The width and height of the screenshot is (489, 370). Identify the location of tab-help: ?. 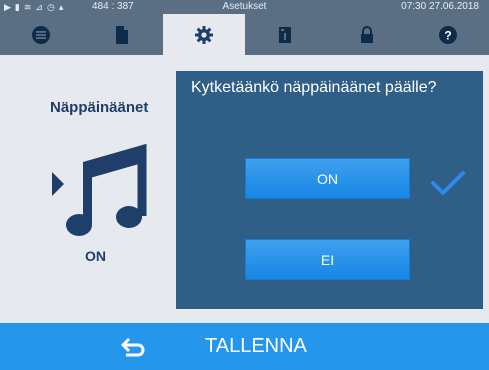
(448, 34).